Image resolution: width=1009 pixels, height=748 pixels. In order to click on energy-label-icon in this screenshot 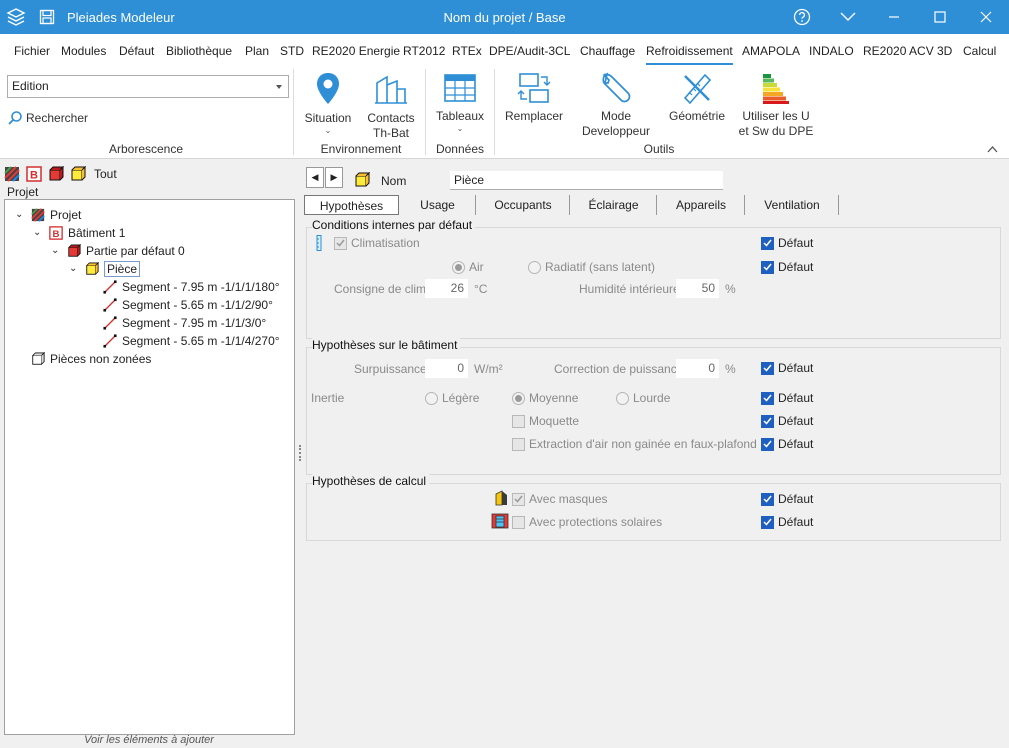, I will do `click(776, 89)`.